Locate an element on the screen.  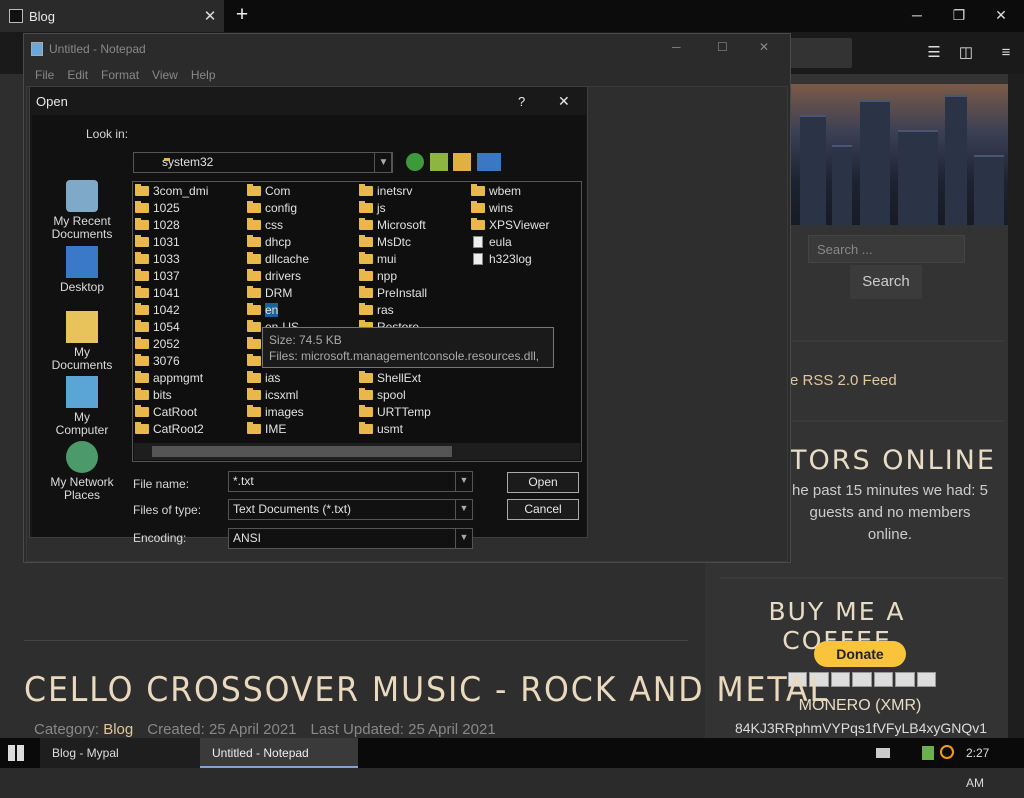
file-name: 1033 is located at coordinates (166, 258).